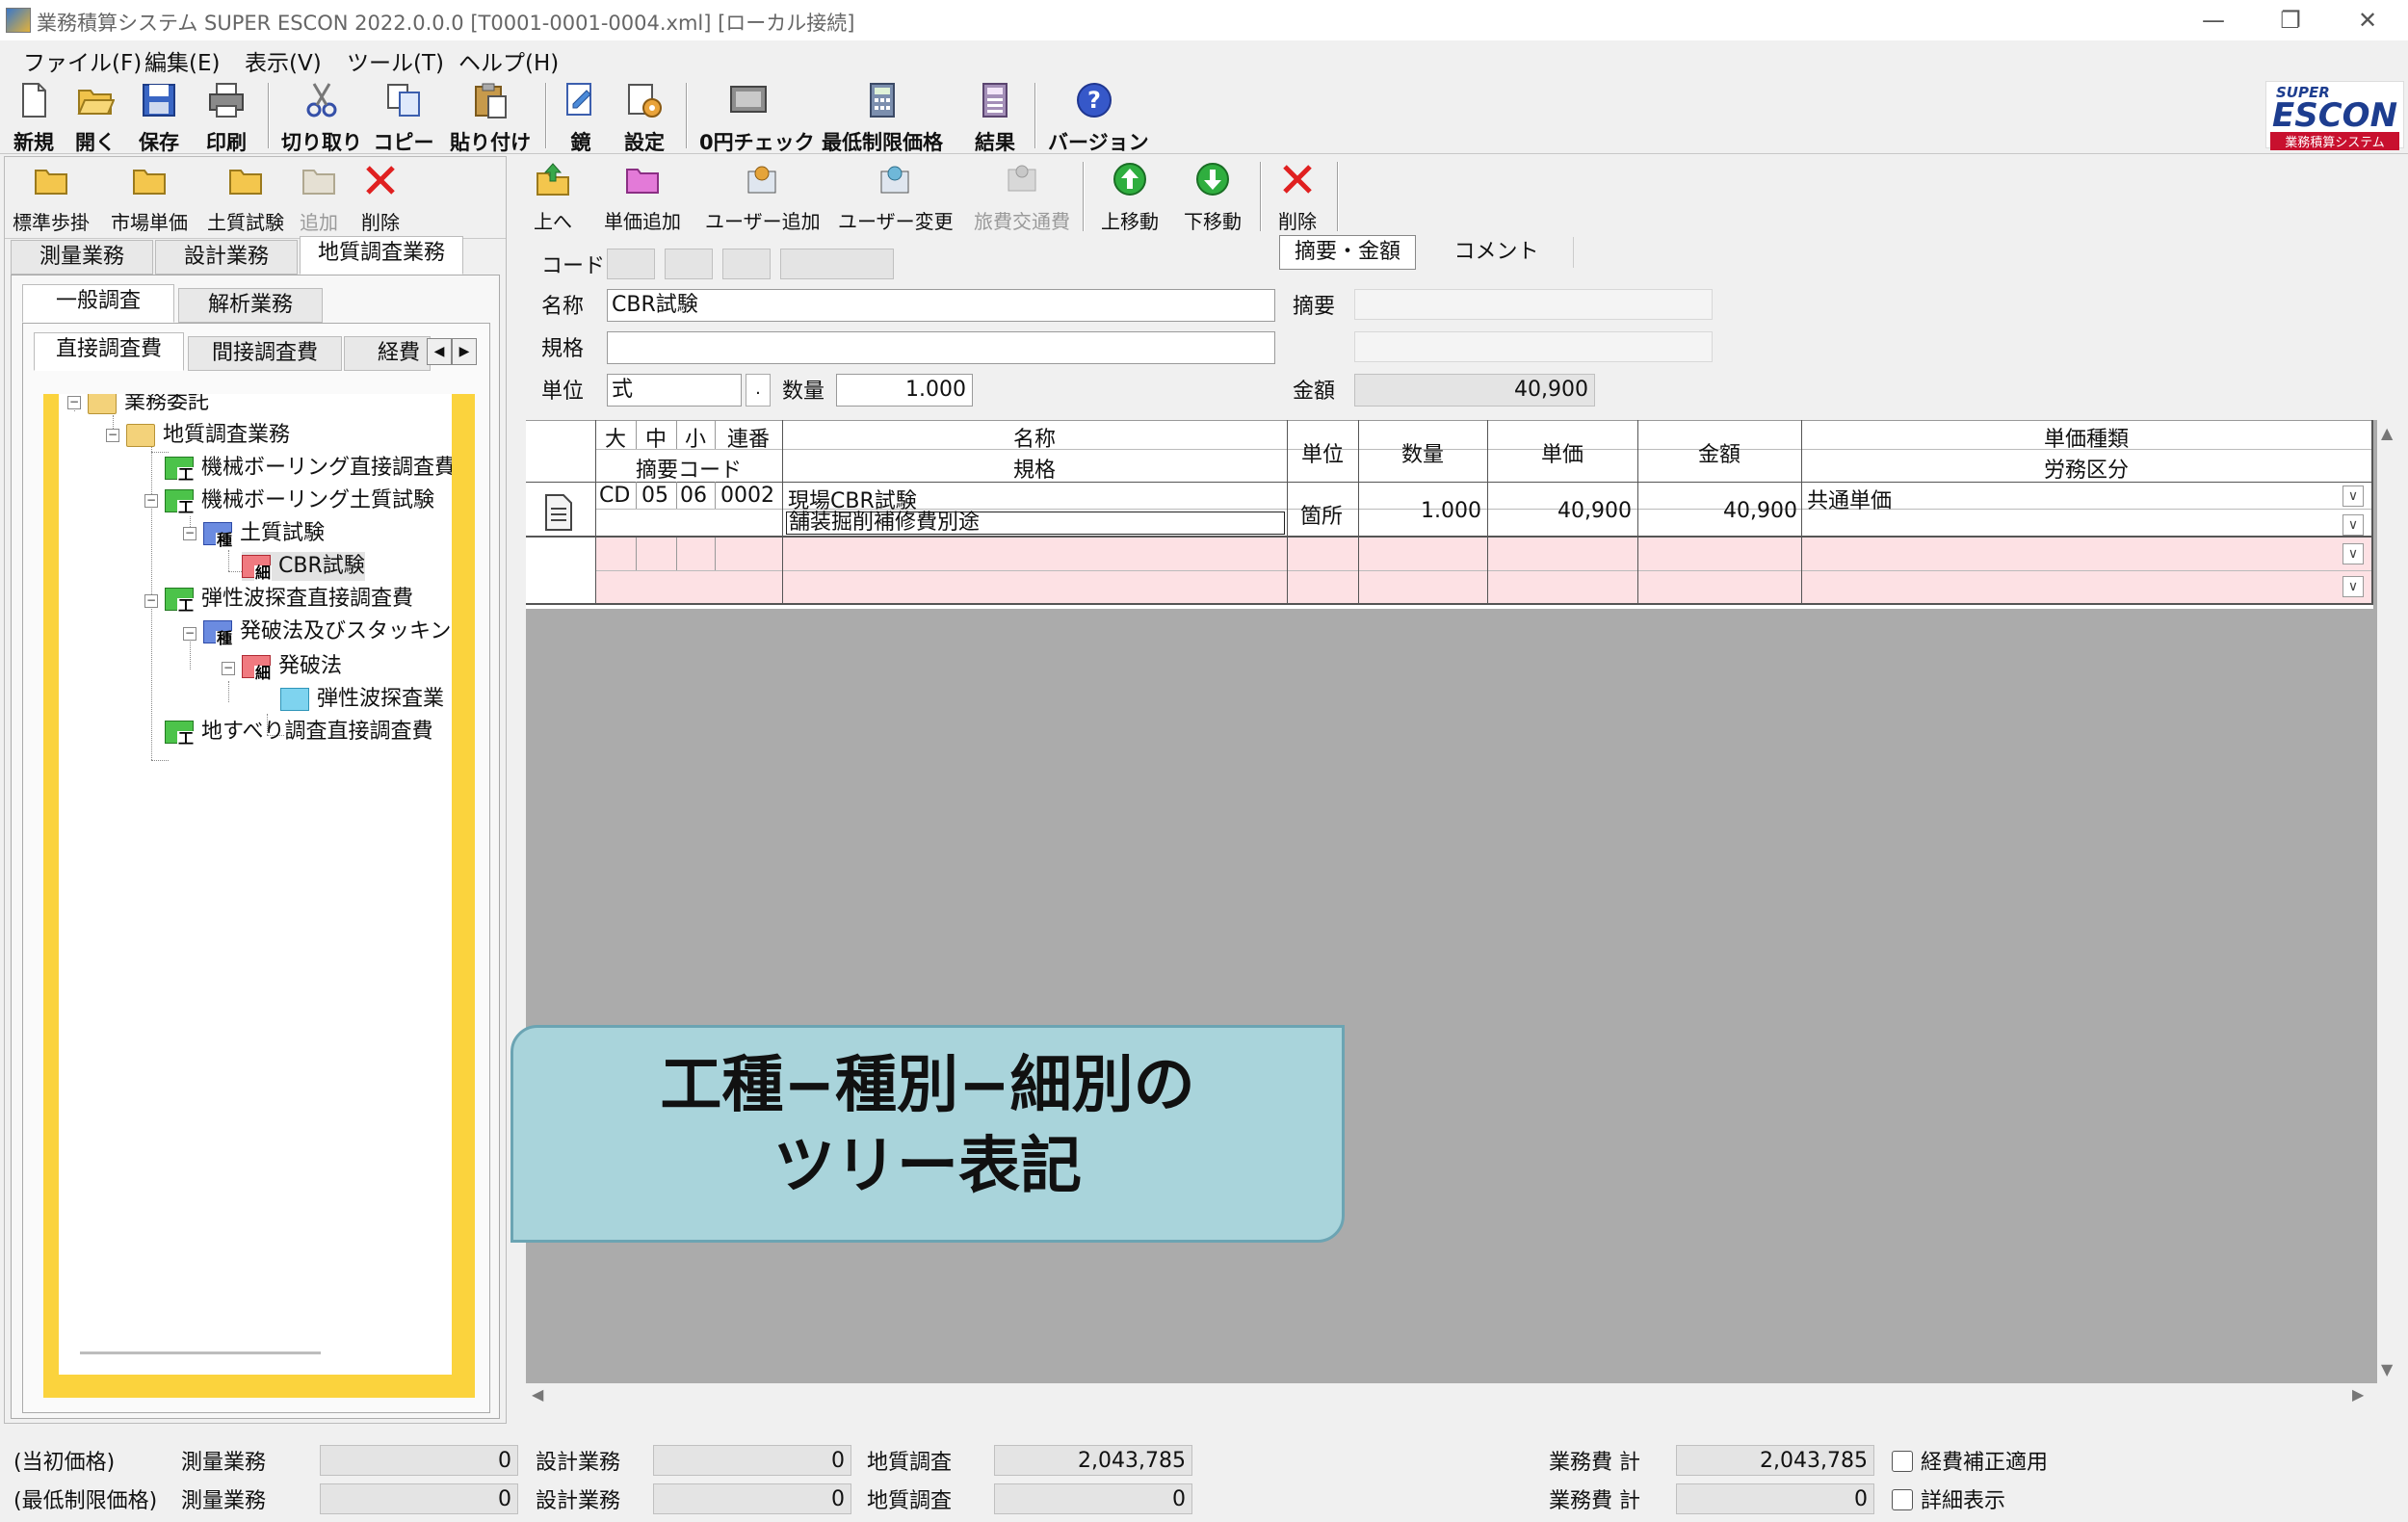  Describe the element at coordinates (159, 118) in the screenshot. I see `save-button: 保存` at that location.